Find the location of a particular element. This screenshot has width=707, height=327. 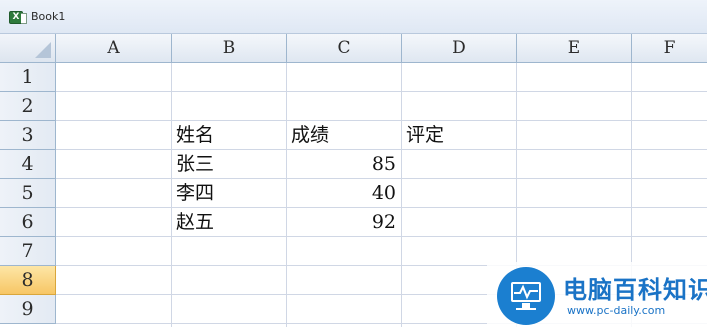

cell-c4: 85 is located at coordinates (344, 164).